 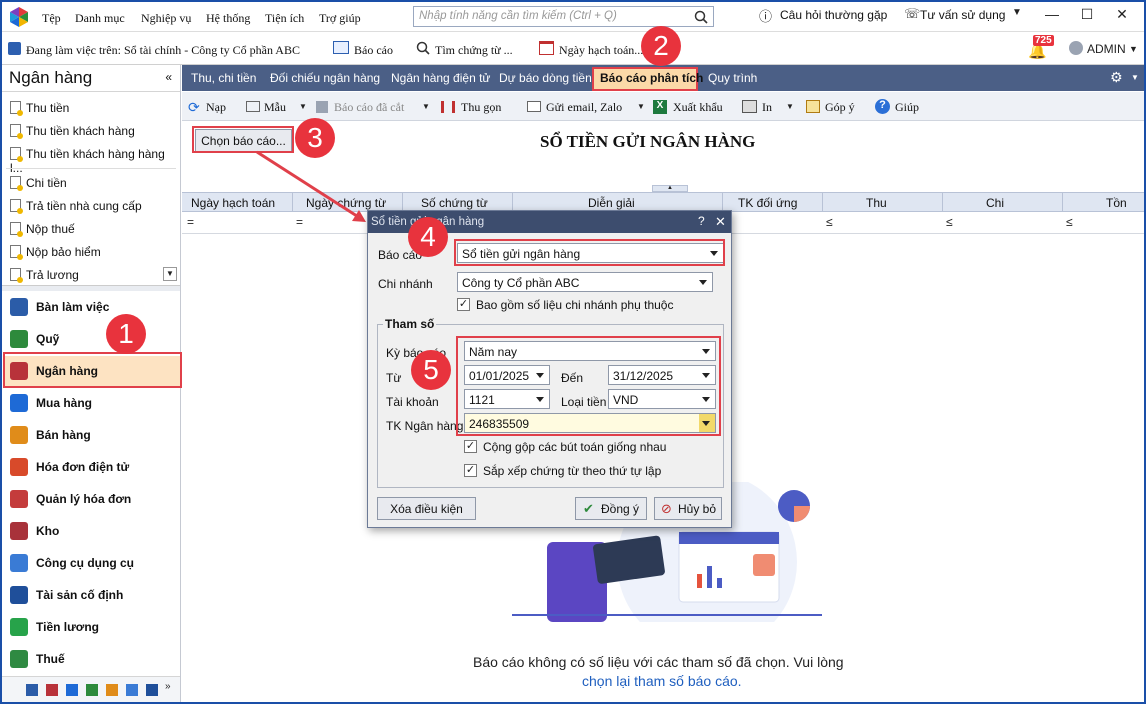 What do you see at coordinates (168, 686) in the screenshot?
I see `more-icon: »` at bounding box center [168, 686].